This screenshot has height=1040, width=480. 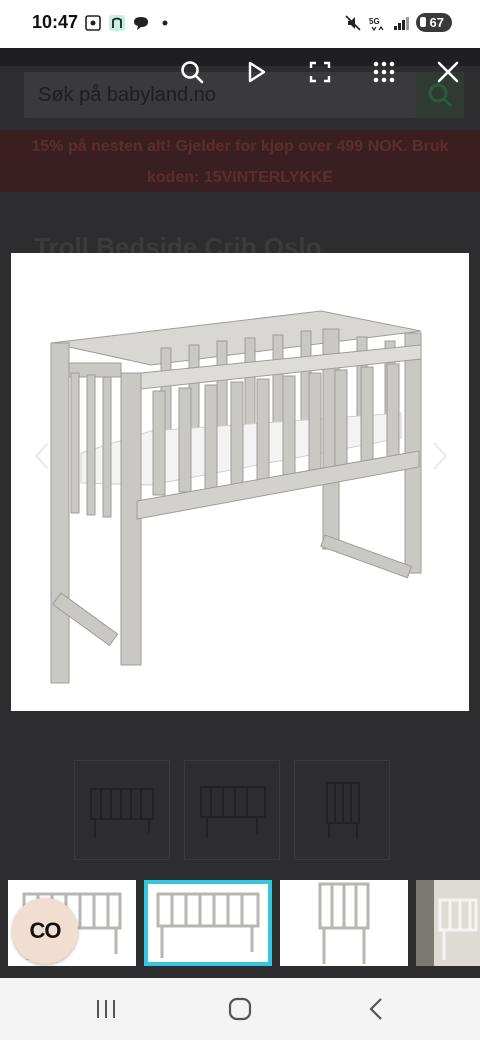 I want to click on fullscreen-icon, so click(x=320, y=72).